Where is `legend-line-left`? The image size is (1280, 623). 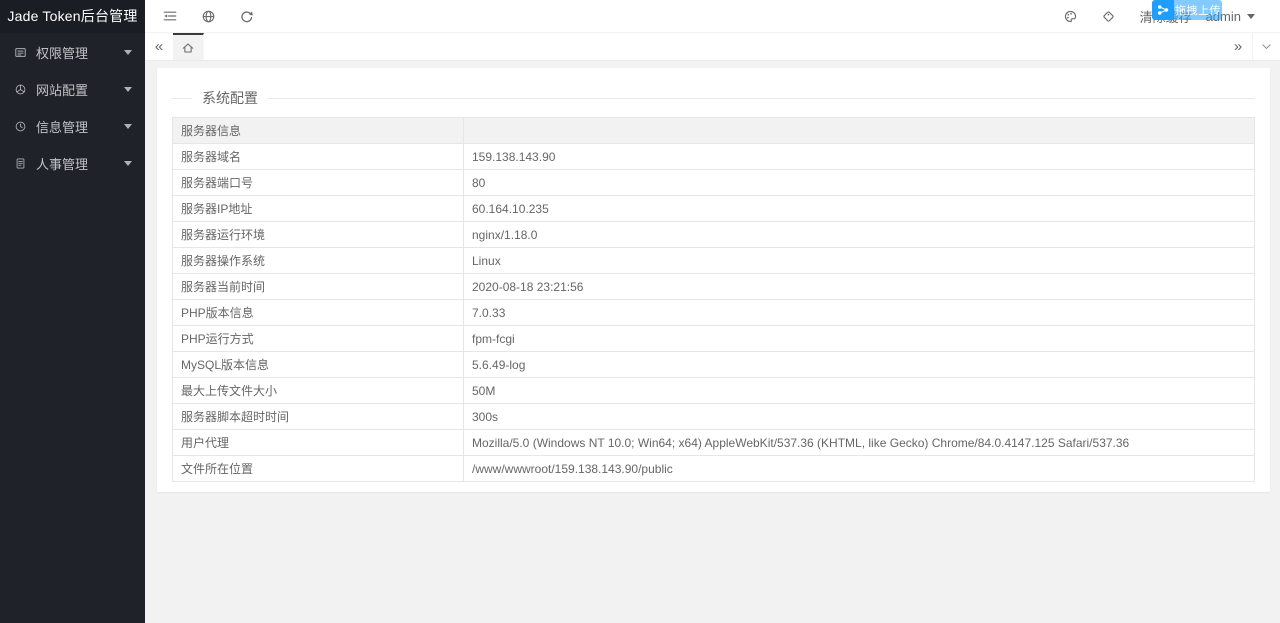 legend-line-left is located at coordinates (182, 98).